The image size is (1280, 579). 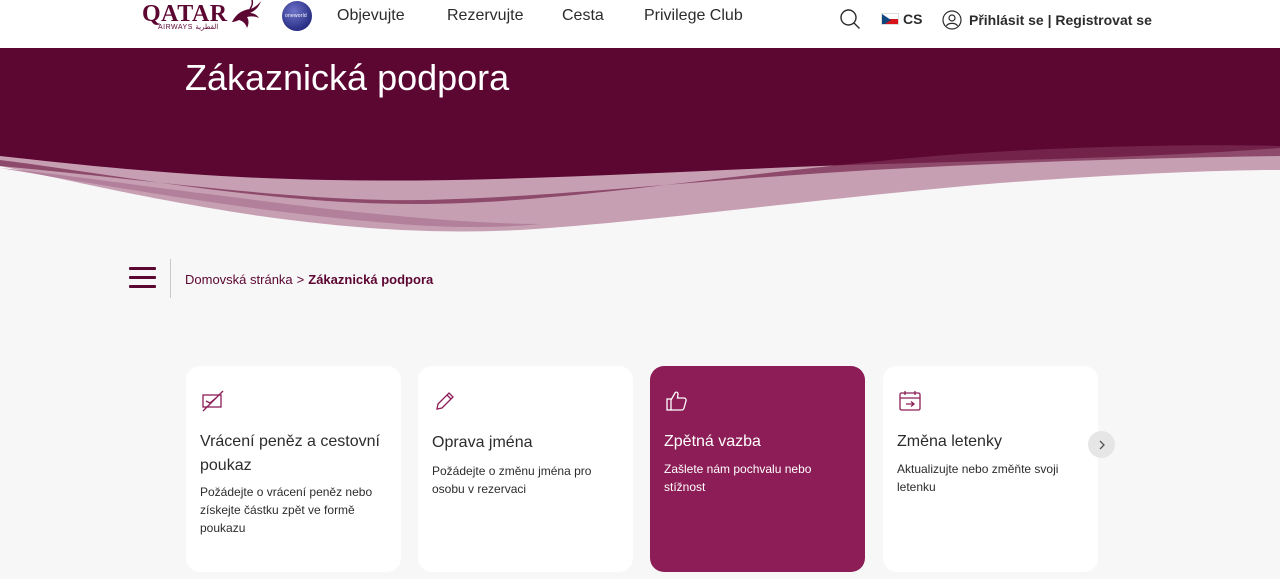 I want to click on oryx-icon, so click(x=246, y=14).